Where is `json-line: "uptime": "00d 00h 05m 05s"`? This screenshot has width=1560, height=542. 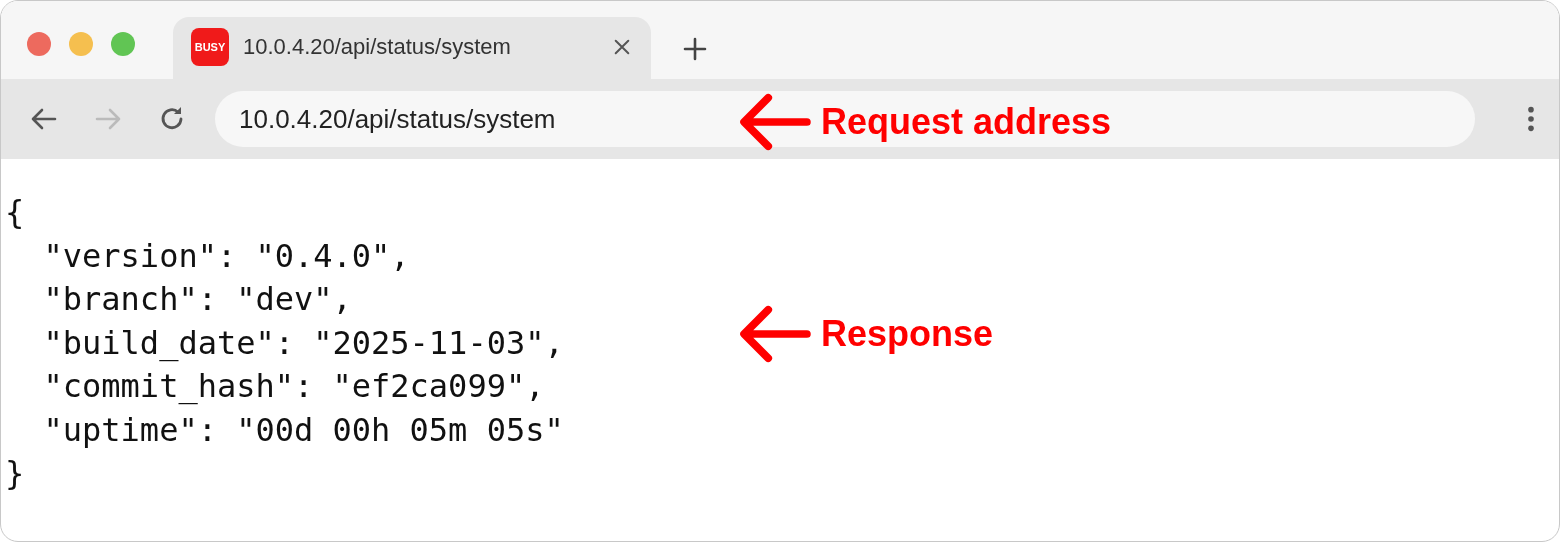
json-line: "uptime": "00d 00h 05m 05s" is located at coordinates (303, 430).